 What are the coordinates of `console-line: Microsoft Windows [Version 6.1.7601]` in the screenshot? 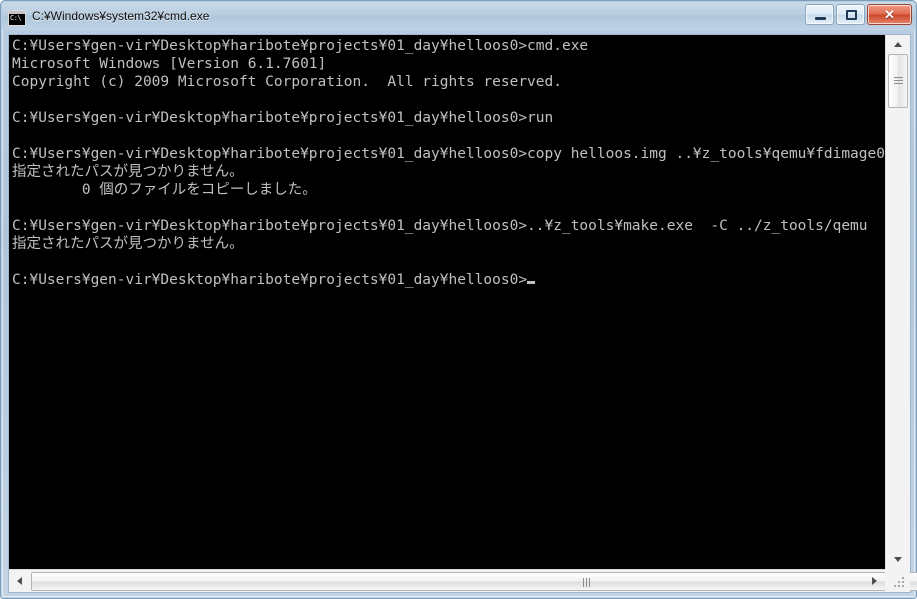 It's located at (169, 64).